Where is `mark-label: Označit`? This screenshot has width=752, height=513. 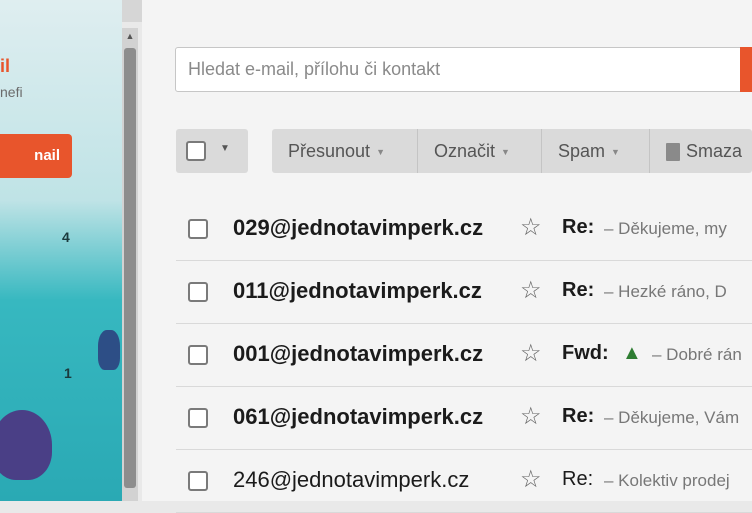
mark-label: Označit is located at coordinates (465, 151).